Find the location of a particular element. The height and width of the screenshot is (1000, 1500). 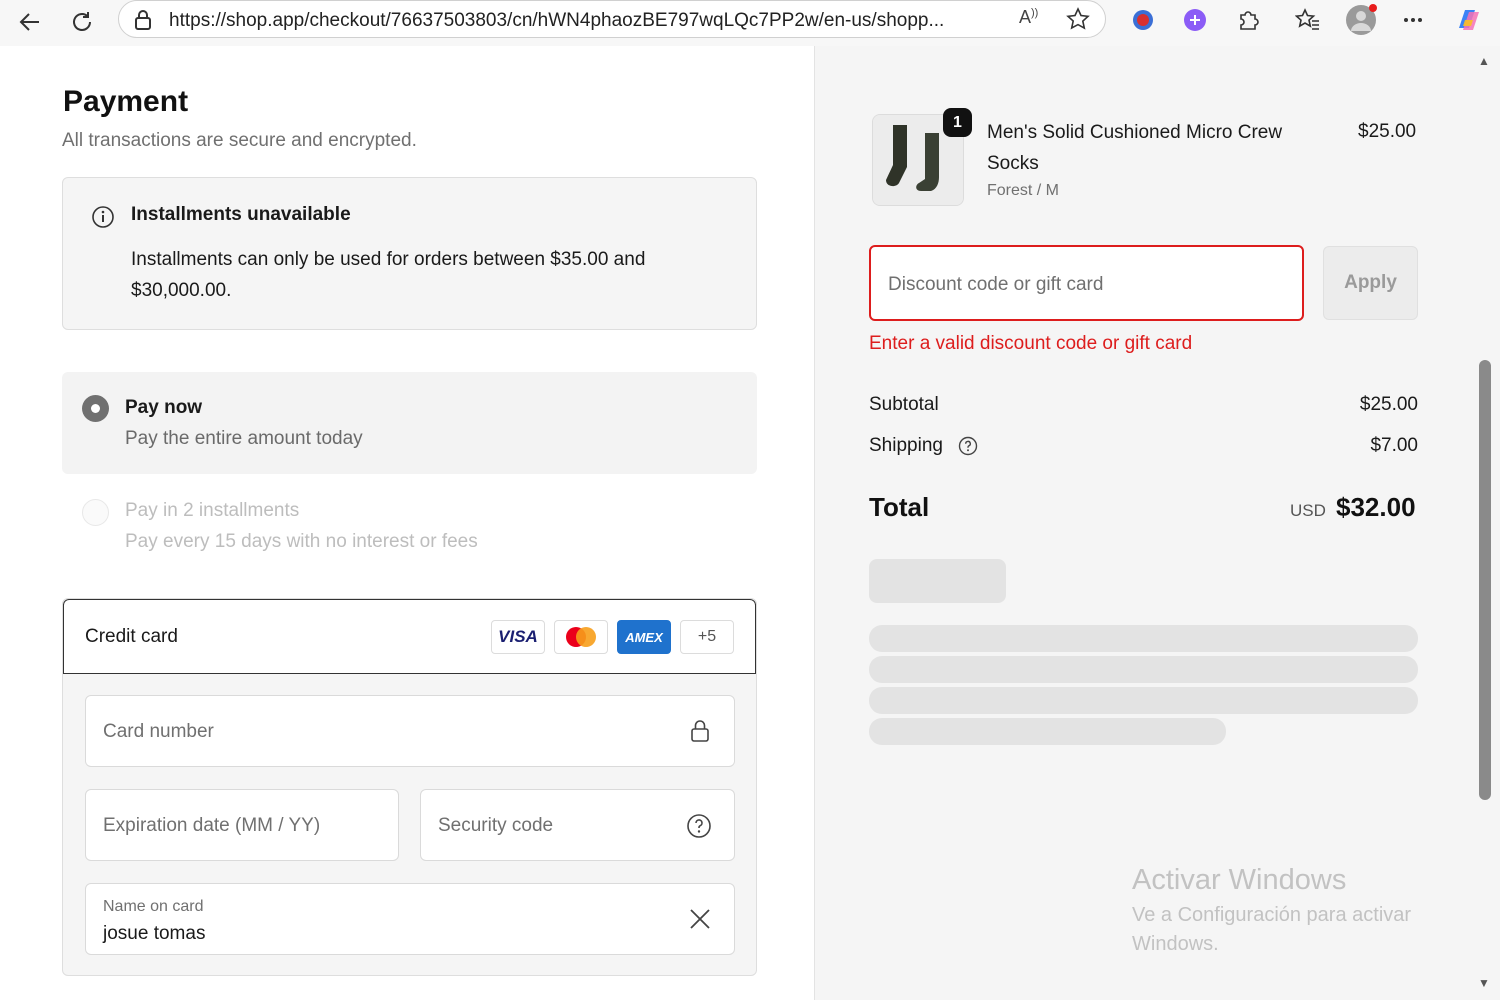

pay-now-radio is located at coordinates (95, 408).